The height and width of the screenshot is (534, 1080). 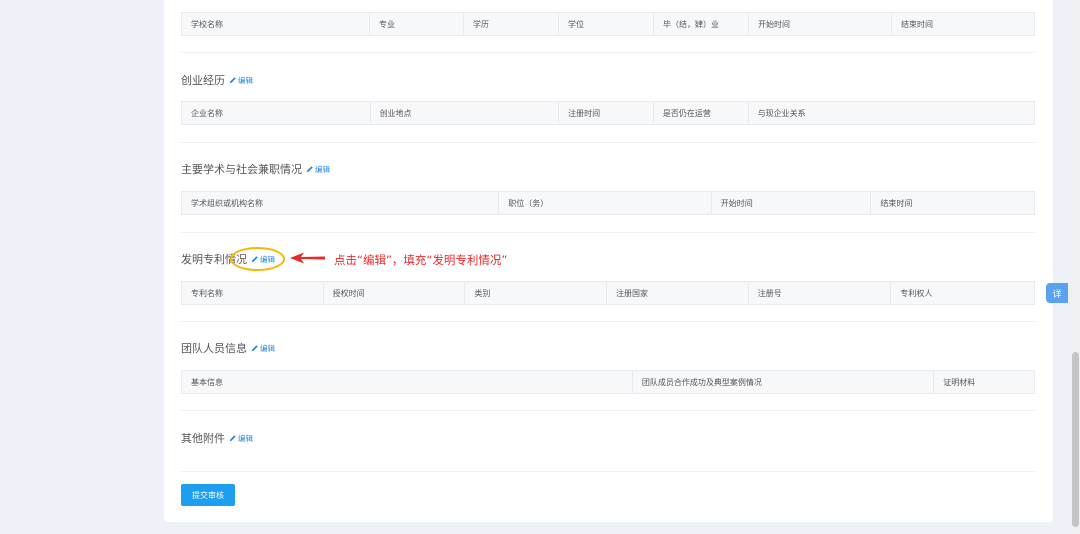 I want to click on table-header-cell: 毕（结，肄）业, so click(x=701, y=24).